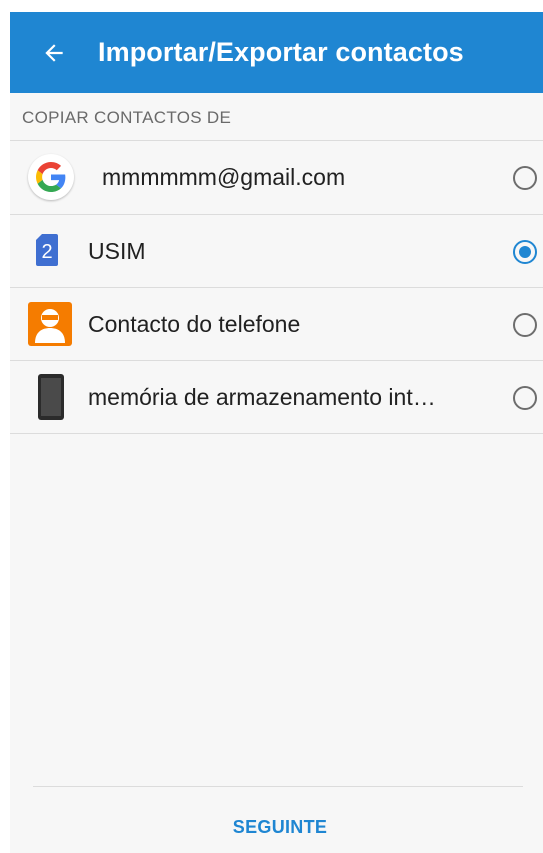  I want to click on source-row-phone: Contacto do telefone, so click(276, 325).